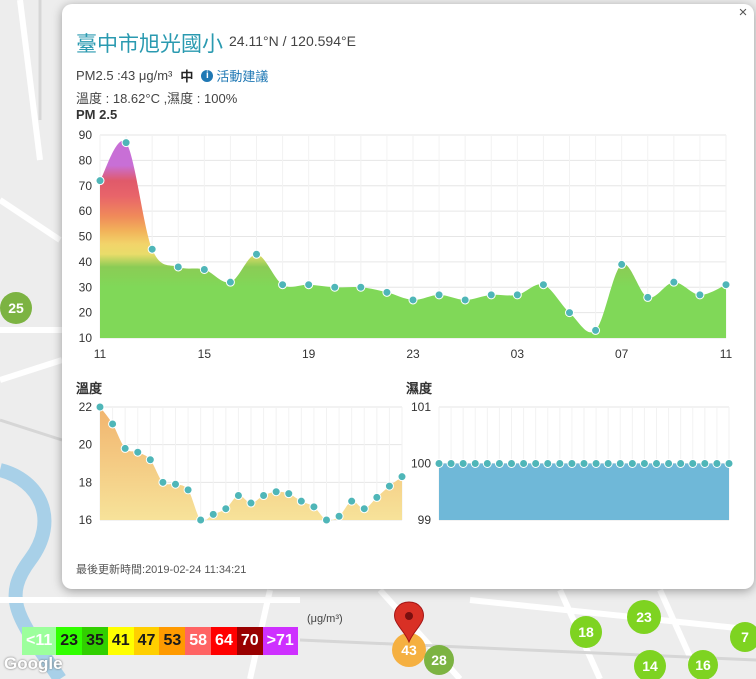  What do you see at coordinates (172, 641) in the screenshot?
I see `legend-cell: 53` at bounding box center [172, 641].